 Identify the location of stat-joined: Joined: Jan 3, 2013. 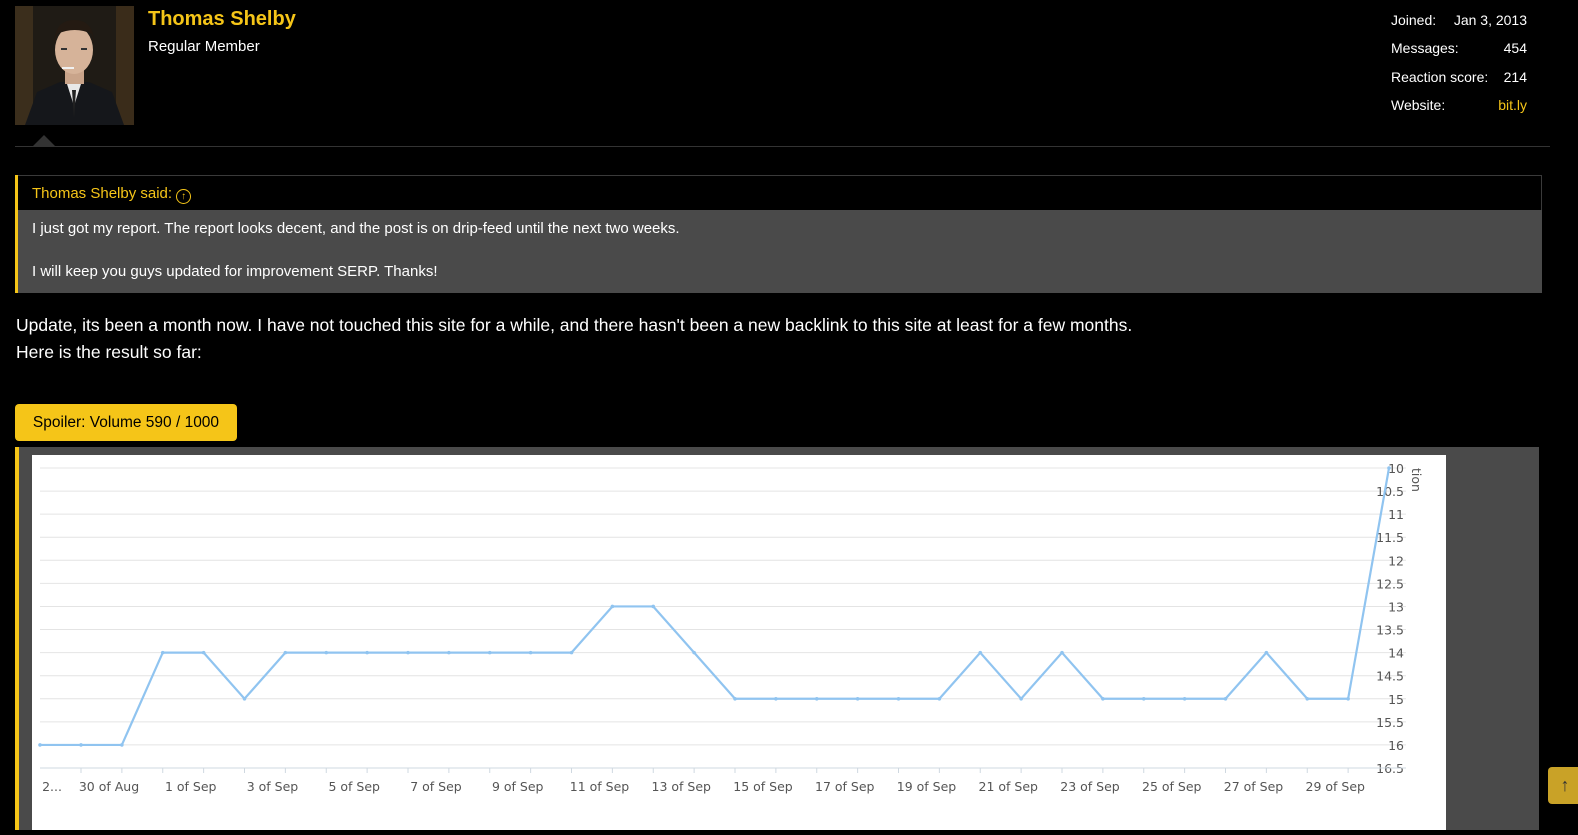
(1459, 26).